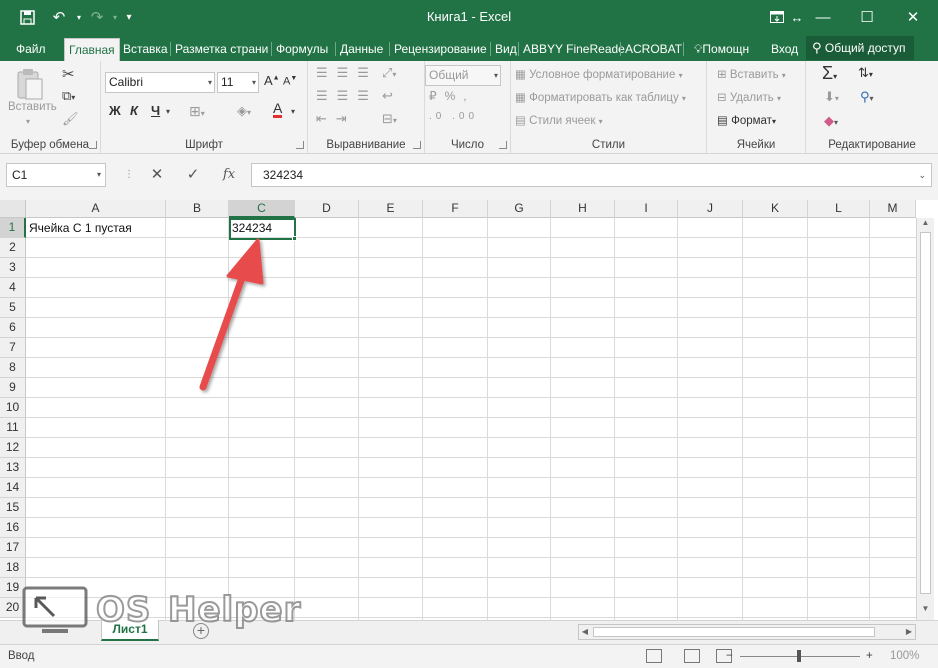 This screenshot has height=668, width=938. What do you see at coordinates (904, 656) in the screenshot?
I see `zoom-level: 100%` at bounding box center [904, 656].